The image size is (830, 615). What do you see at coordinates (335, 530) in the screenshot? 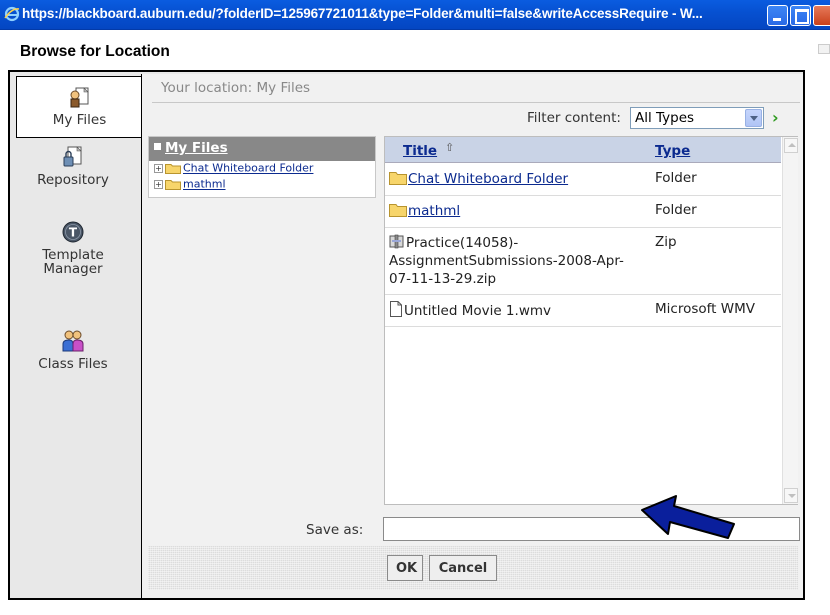
I see `save-as-label: Save as:` at bounding box center [335, 530].